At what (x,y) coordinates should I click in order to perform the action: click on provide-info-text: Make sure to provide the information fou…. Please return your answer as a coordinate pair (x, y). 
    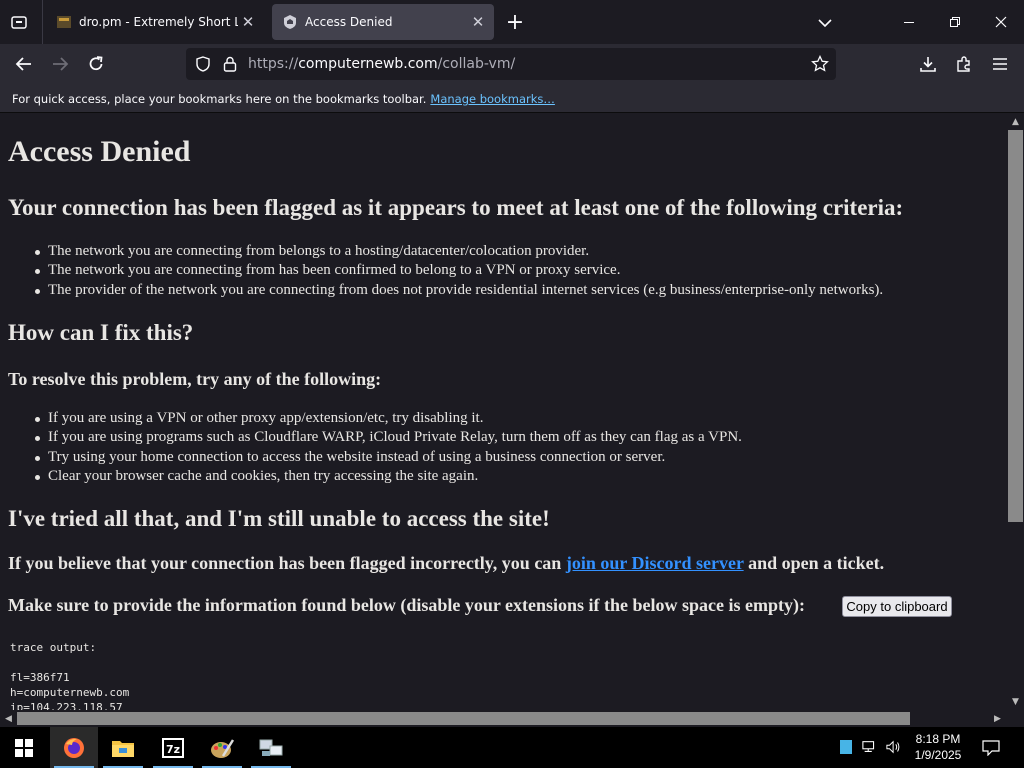
    Looking at the image, I should click on (407, 605).